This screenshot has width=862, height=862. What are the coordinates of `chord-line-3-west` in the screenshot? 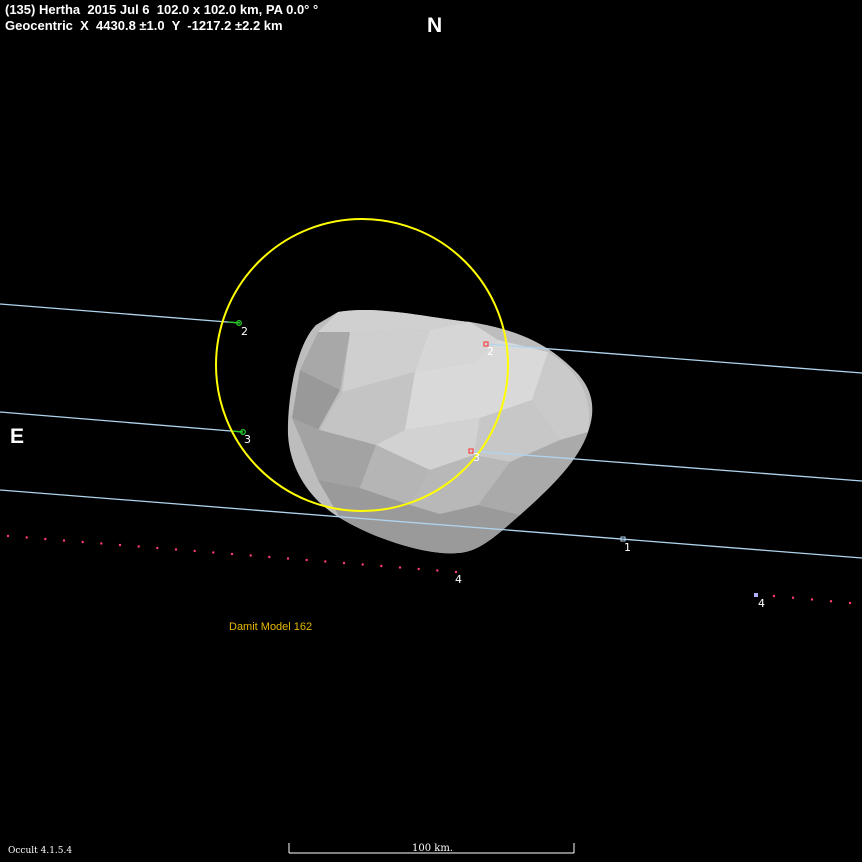 It's located at (122, 422).